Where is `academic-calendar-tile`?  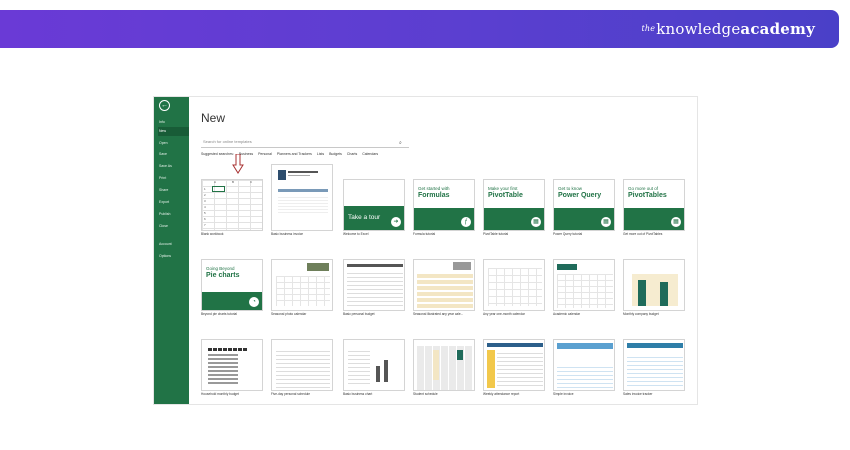 academic-calendar-tile is located at coordinates (584, 285).